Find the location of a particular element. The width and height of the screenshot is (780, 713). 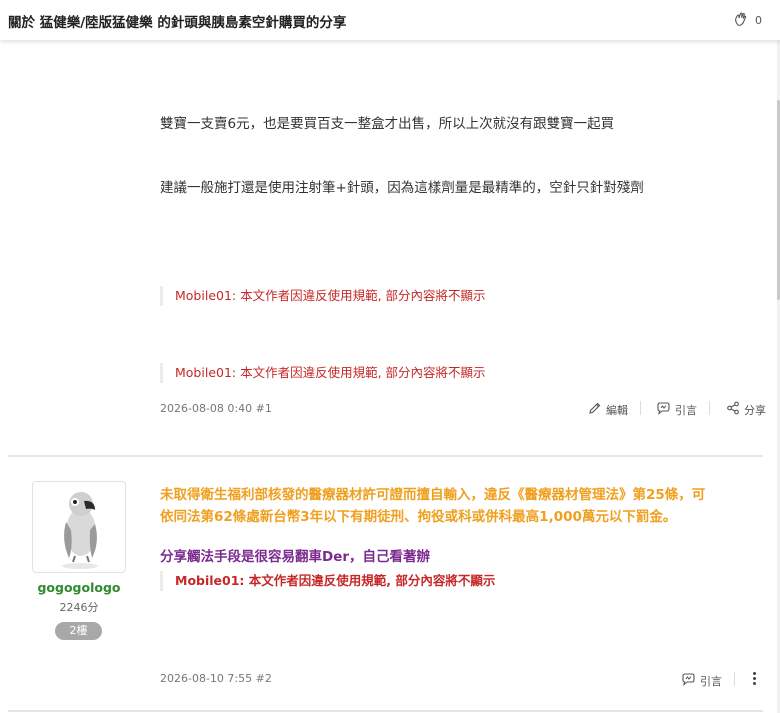

avatar is located at coordinates (79, 527).